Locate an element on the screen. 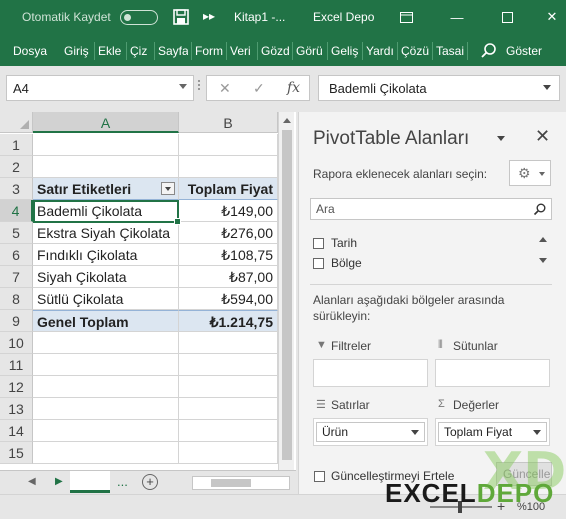 The image size is (566, 519). pivot-item-value: ₺87,00 is located at coordinates (228, 277).